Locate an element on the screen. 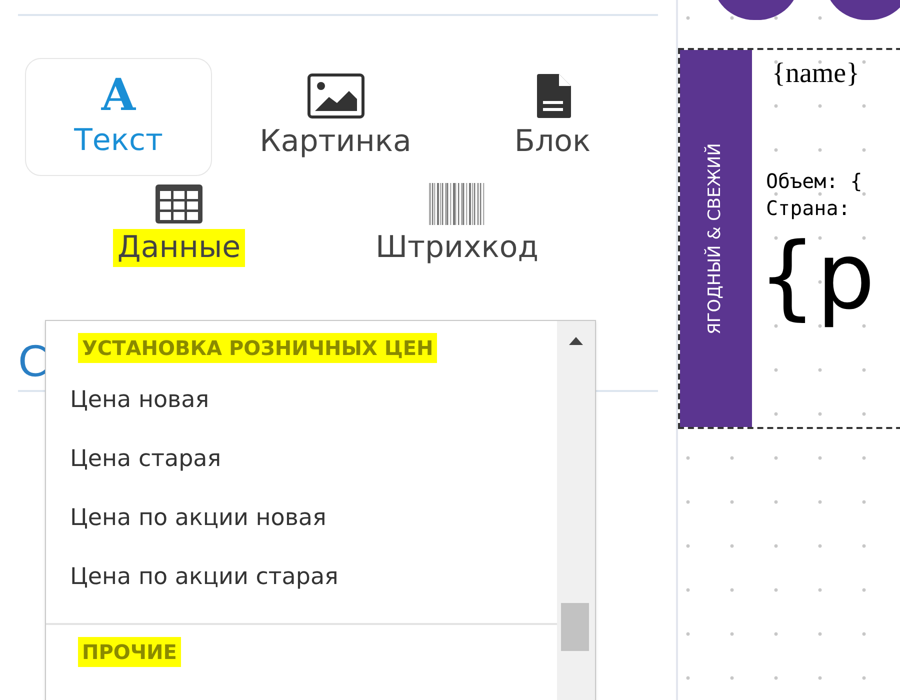 The height and width of the screenshot is (700, 900). menu-item: Цена по акции старая is located at coordinates (301, 577).